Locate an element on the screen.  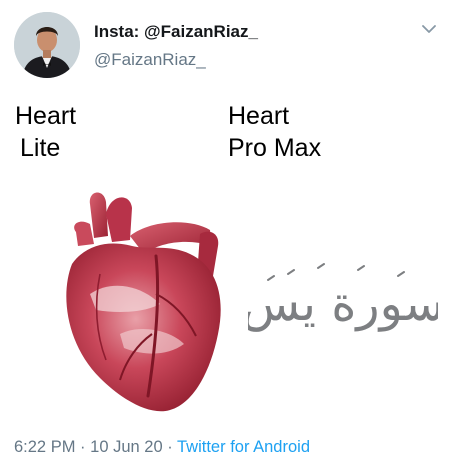
surah-yaseen-calligraphy: سورة يس is located at coordinates (343, 297).